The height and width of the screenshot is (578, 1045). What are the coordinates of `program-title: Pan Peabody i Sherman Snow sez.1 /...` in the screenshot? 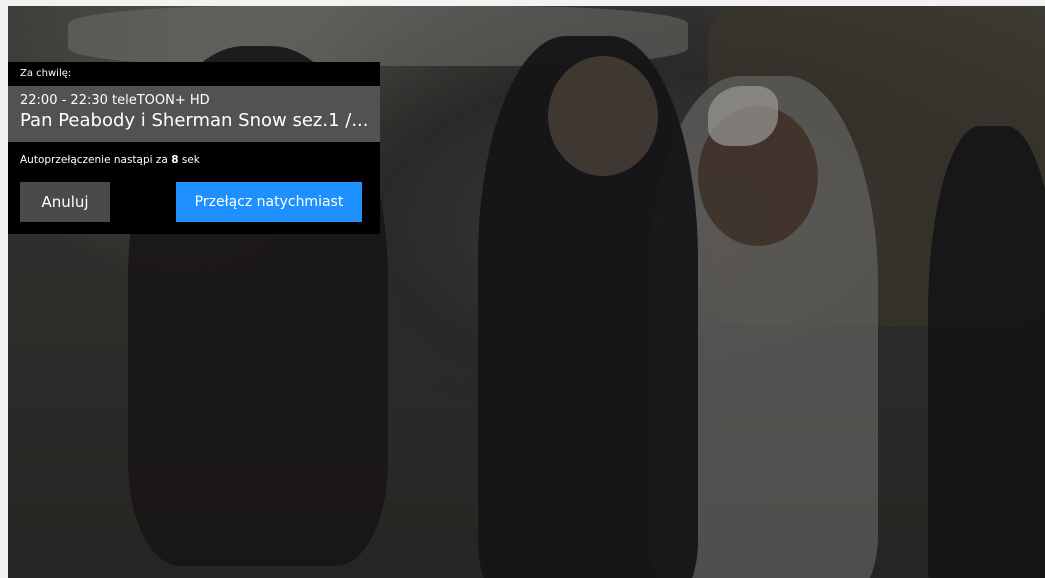 It's located at (194, 120).